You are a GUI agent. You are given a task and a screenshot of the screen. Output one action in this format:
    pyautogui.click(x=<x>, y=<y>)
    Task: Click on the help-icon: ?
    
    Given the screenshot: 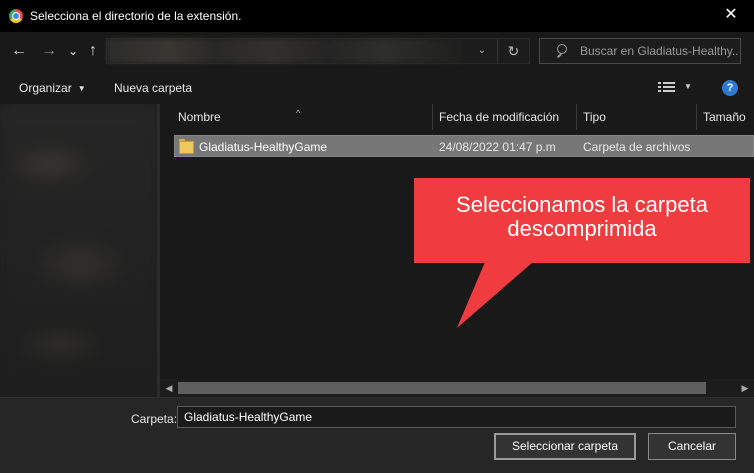 What is the action you would take?
    pyautogui.click(x=730, y=88)
    